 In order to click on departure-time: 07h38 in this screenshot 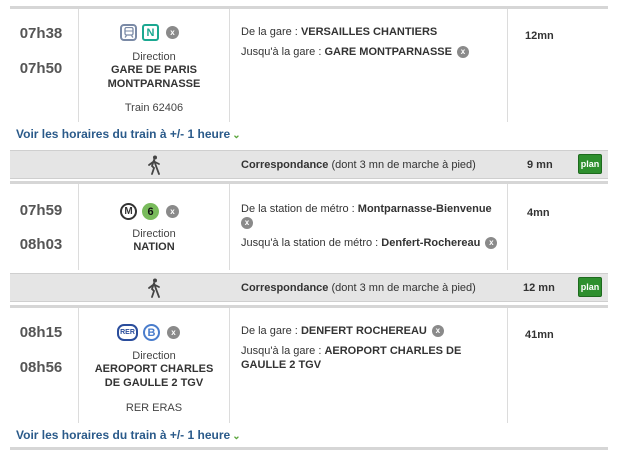, I will do `click(41, 33)`.